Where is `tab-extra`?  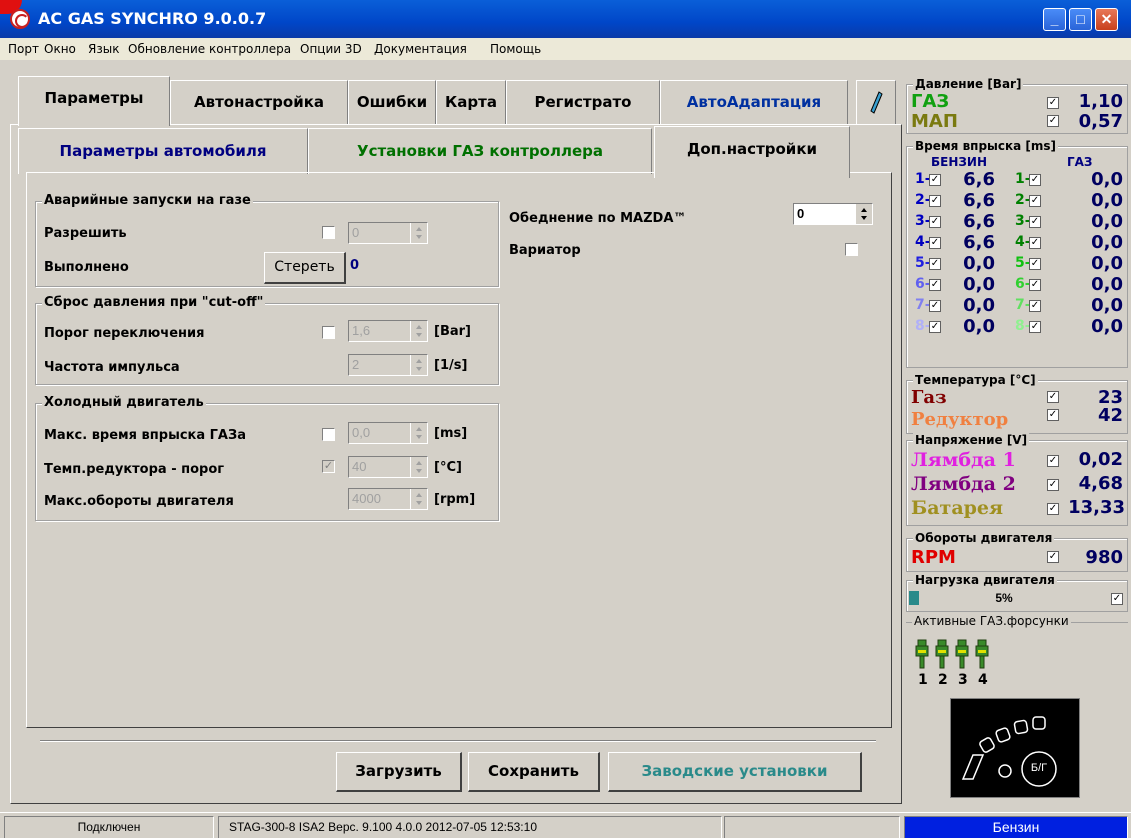 tab-extra is located at coordinates (876, 102).